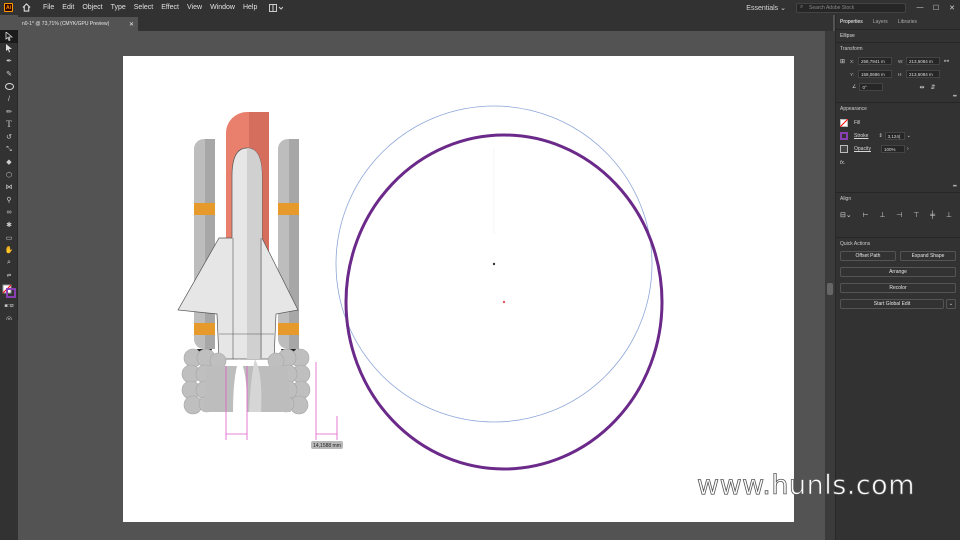 This screenshot has height=540, width=960. What do you see at coordinates (9, 430) in the screenshot?
I see `left-gutter` at bounding box center [9, 430].